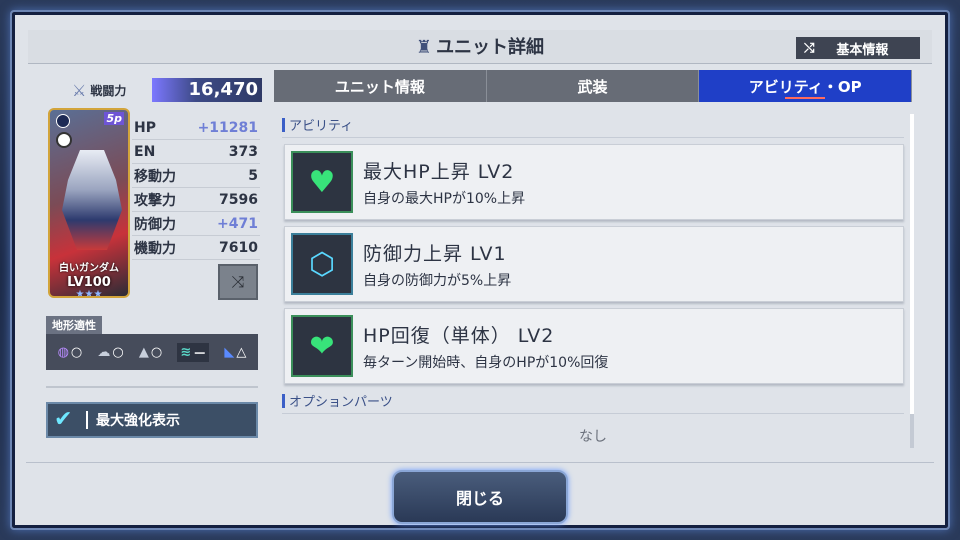 This screenshot has height=540, width=960. I want to click on tab-bar: ユニット情報 武装 アビリティ・OP, so click(593, 86).